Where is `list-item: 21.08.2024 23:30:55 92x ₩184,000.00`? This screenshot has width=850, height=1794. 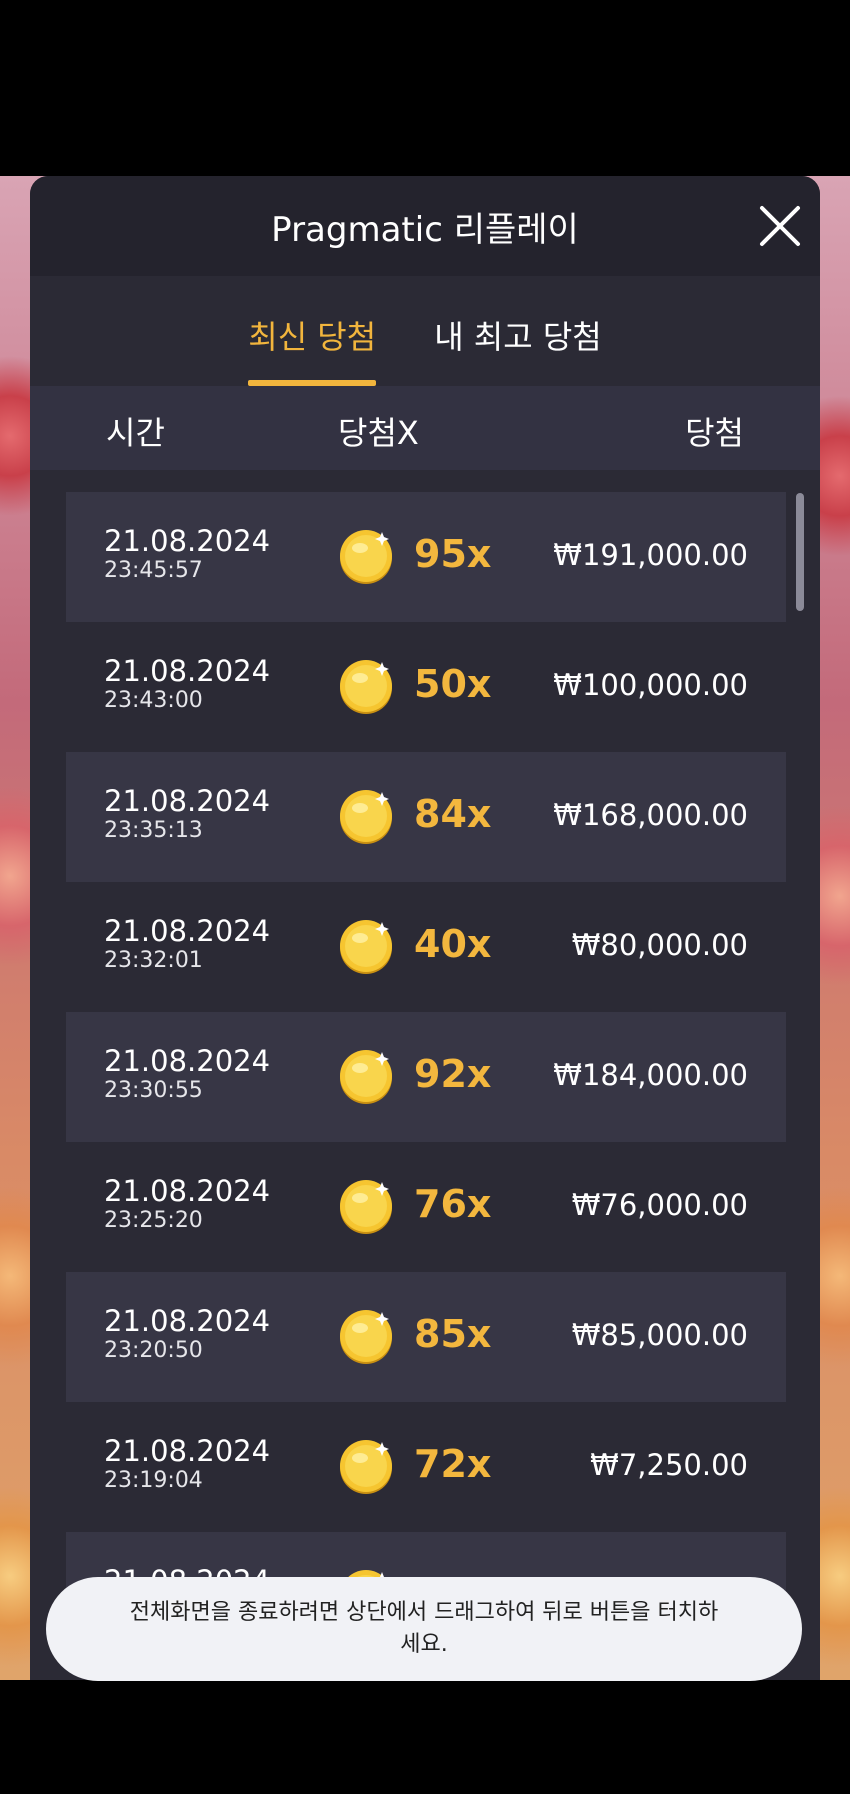
list-item: 21.08.2024 23:30:55 92x ₩184,000.00 is located at coordinates (426, 1077).